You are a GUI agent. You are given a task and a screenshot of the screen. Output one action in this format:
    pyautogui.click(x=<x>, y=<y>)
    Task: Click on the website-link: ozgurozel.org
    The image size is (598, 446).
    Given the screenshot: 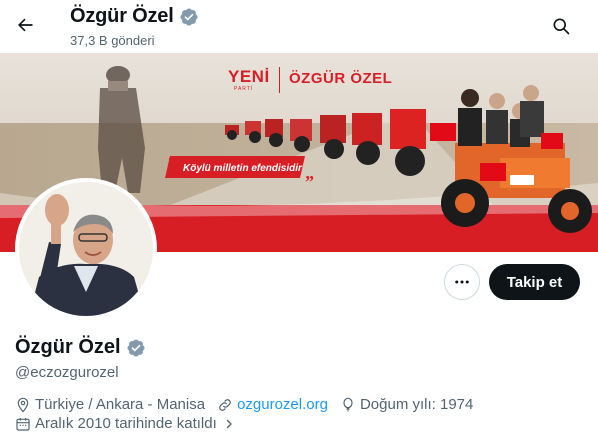 What is the action you would take?
    pyautogui.click(x=282, y=404)
    